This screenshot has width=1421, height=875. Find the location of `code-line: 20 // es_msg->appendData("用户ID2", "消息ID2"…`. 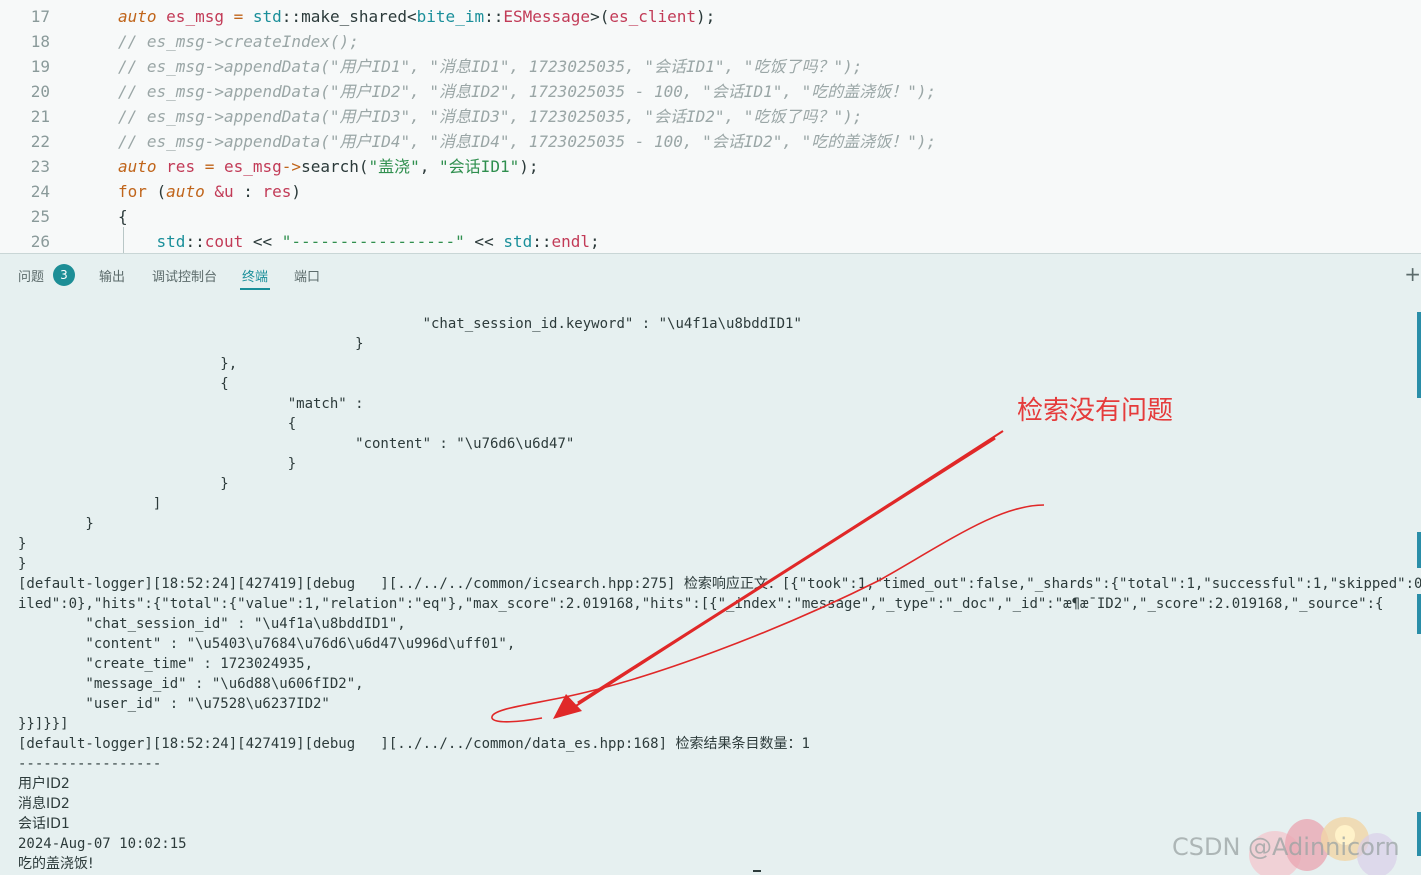

code-line: 20 // es_msg->appendData("用户ID2", "消息ID2"… is located at coordinates (710, 91).